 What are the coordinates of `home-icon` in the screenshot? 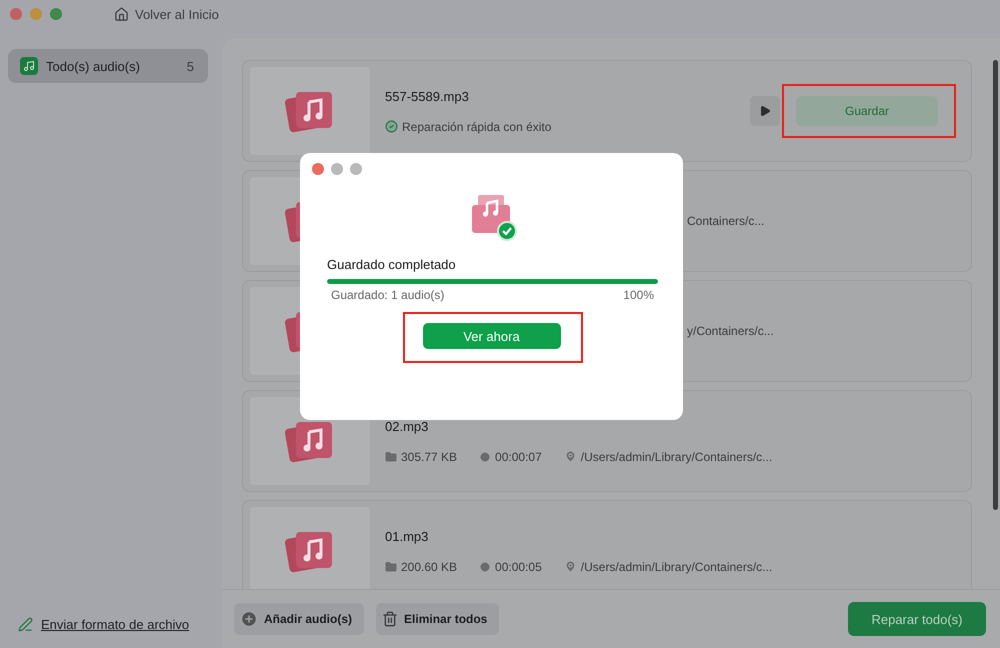 It's located at (121, 14).